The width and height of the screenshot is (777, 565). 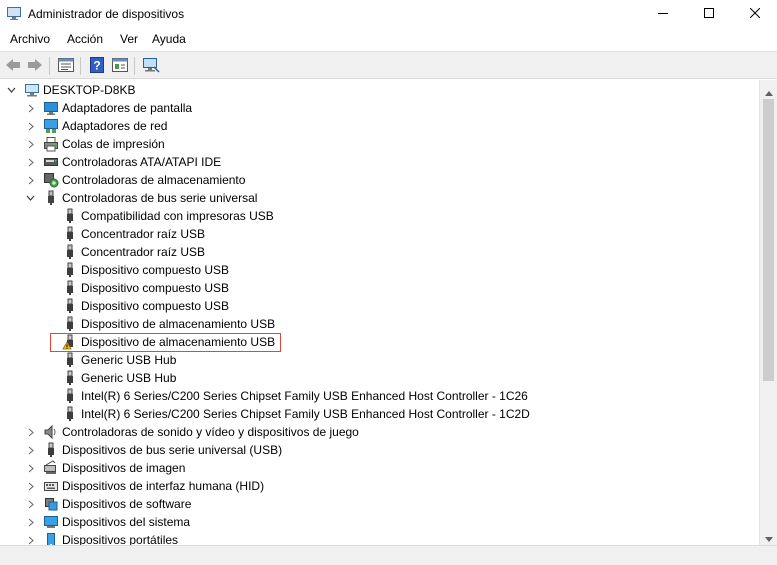 I want to click on tree-category: Controladoras de almacenamiento, so click(x=144, y=180).